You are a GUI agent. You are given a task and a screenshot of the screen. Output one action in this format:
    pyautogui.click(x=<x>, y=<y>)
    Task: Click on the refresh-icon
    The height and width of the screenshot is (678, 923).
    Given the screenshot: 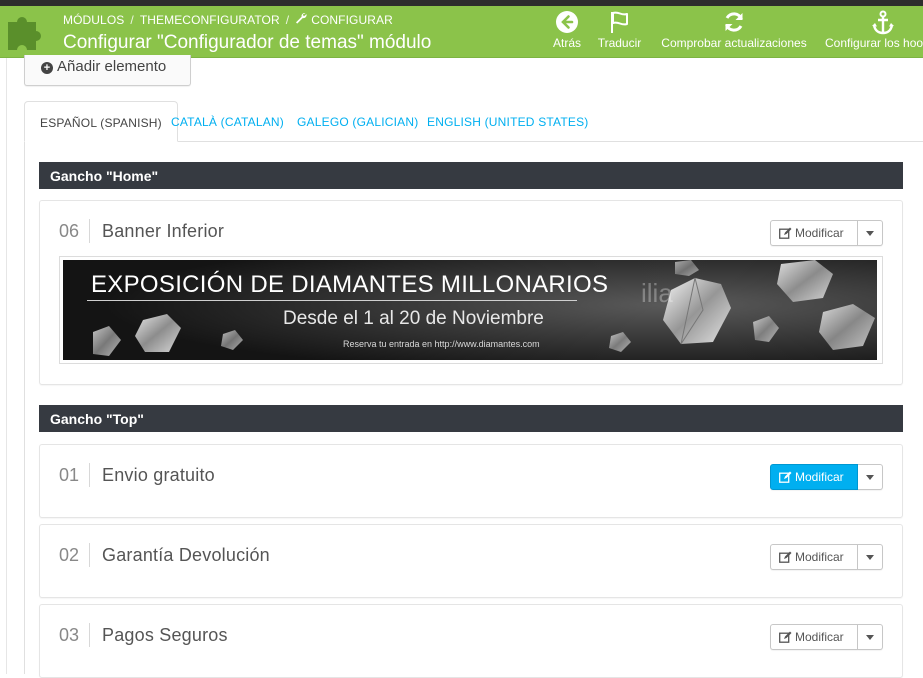 What is the action you would take?
    pyautogui.click(x=734, y=22)
    